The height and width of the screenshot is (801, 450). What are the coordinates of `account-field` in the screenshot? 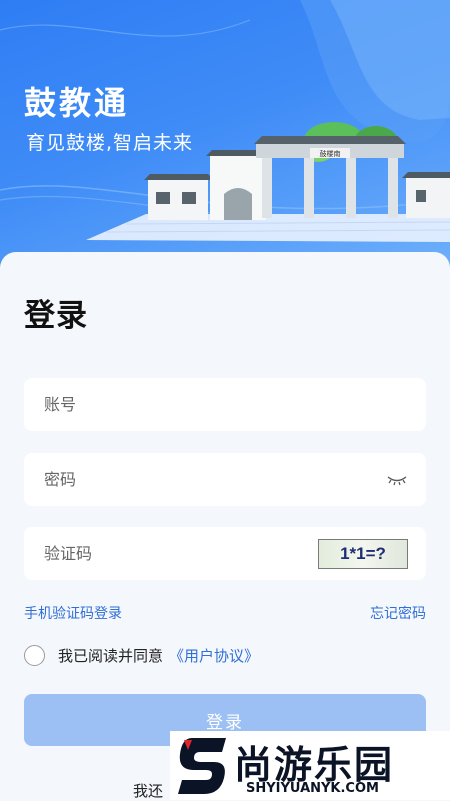 It's located at (225, 404).